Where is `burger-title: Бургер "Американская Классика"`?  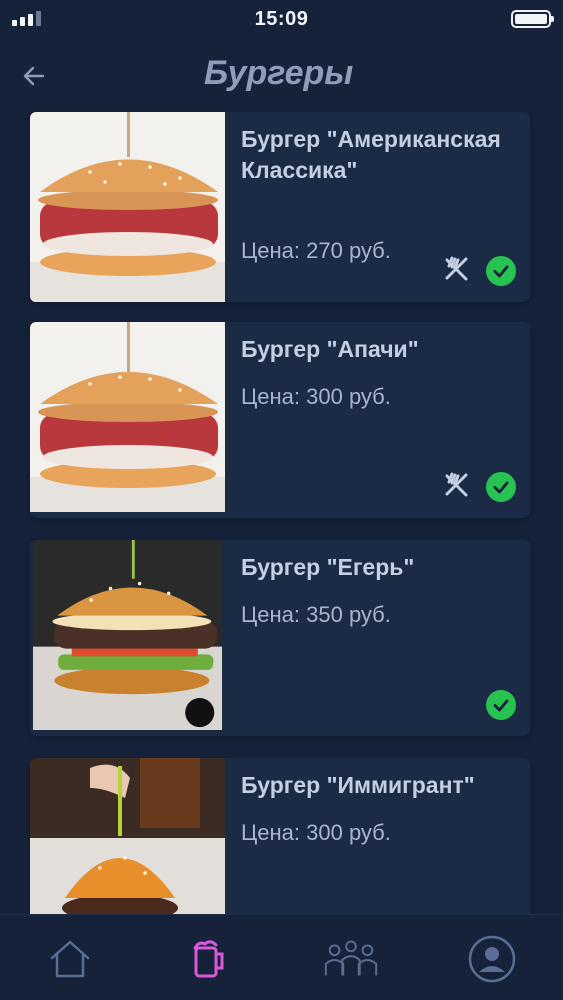
burger-title: Бургер "Американская Классика" is located at coordinates (371, 154).